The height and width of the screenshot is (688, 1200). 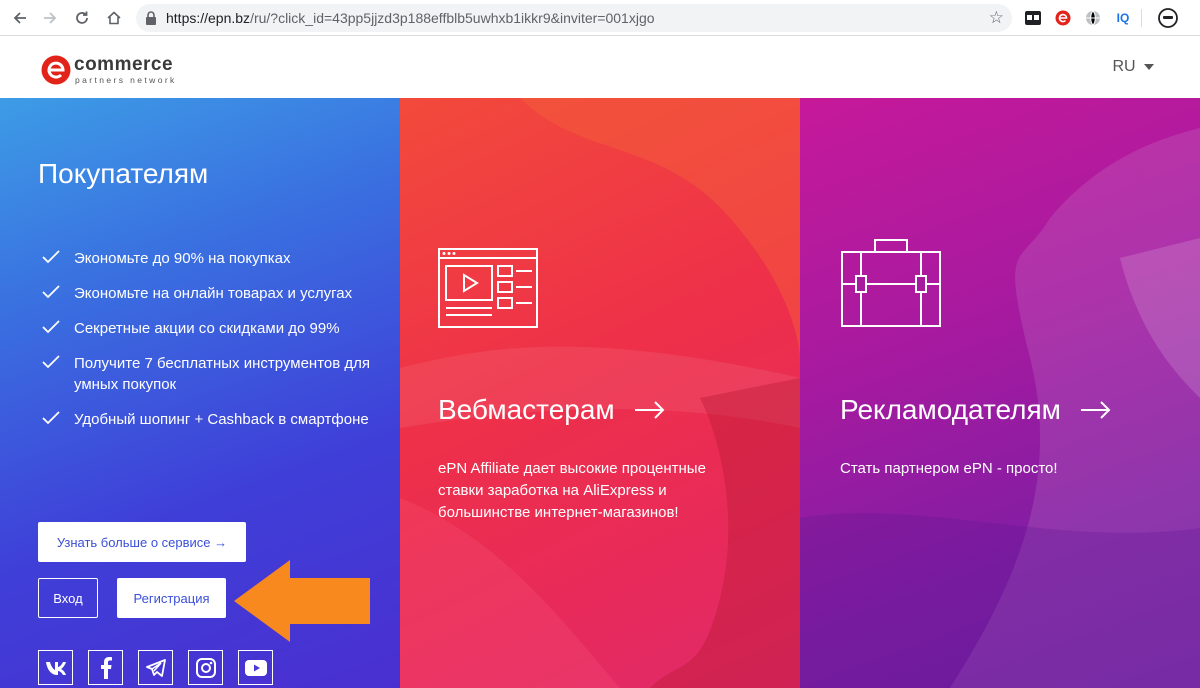 I want to click on buyers-title: Покупателям, so click(x=123, y=173).